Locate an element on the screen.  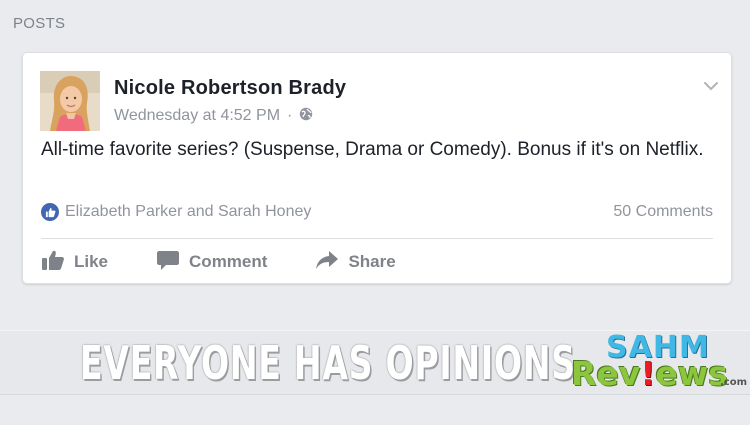
reactions-summary: Elizabeth Parker and Sarah Honey is located at coordinates (176, 212).